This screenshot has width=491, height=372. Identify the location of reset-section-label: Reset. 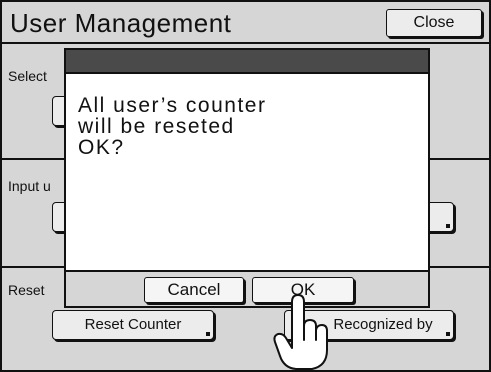
(26, 290).